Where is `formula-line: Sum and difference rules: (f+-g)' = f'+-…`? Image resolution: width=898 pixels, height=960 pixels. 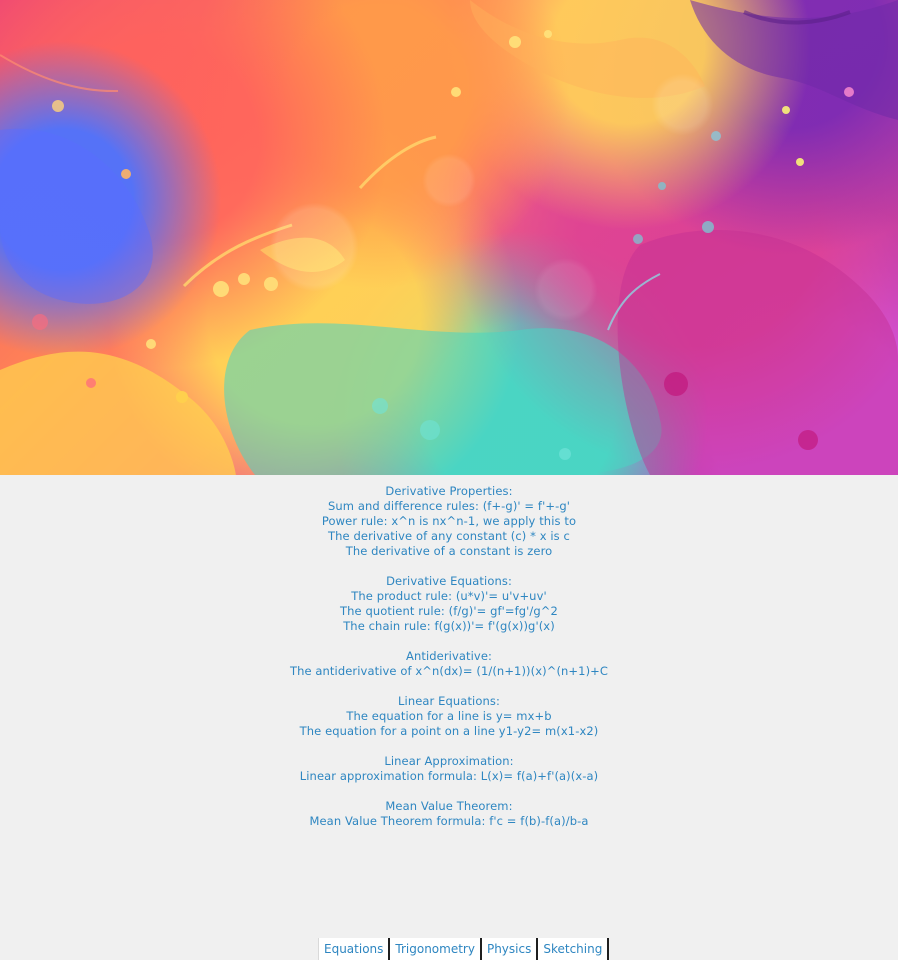 formula-line: Sum and difference rules: (f+-g)' = f'+-… is located at coordinates (449, 506).